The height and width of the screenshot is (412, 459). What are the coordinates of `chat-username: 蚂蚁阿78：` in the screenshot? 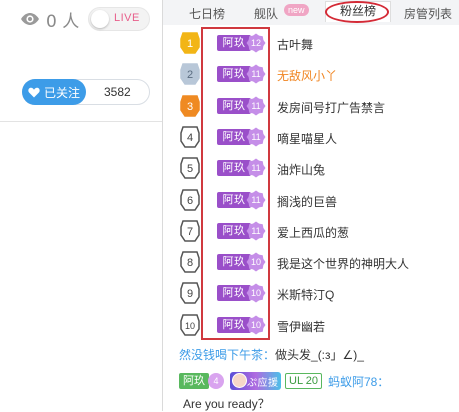 It's located at (358, 381).